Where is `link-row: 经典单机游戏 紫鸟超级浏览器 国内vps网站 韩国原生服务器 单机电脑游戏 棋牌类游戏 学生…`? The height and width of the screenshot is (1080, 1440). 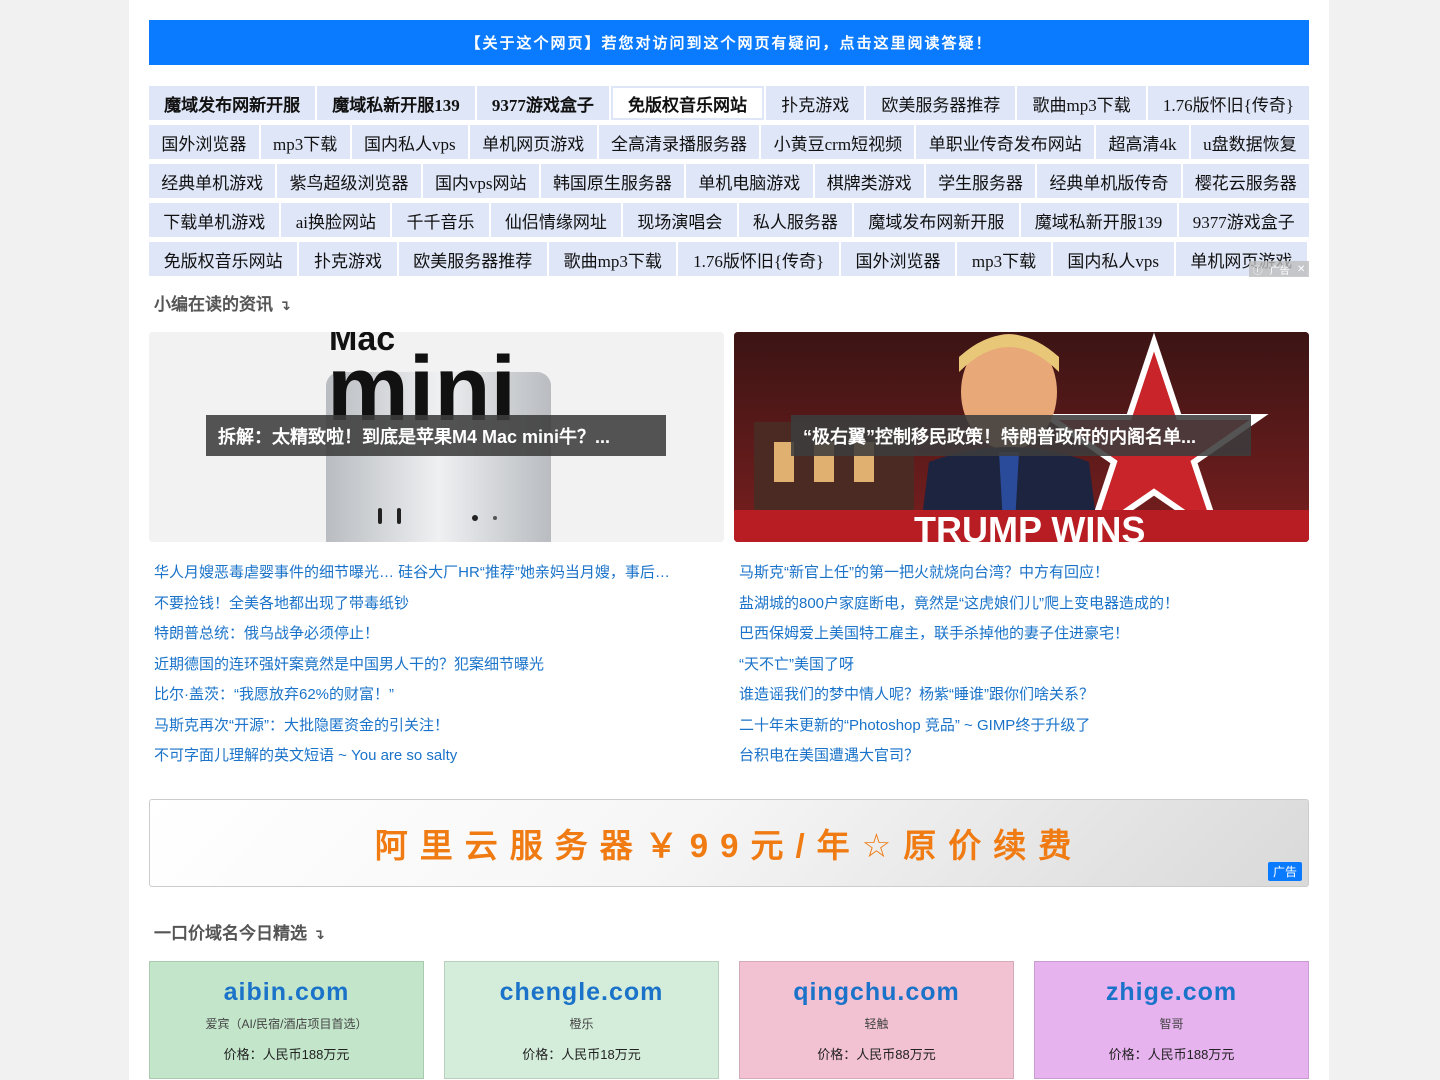 link-row: 经典单机游戏 紫鸟超级浏览器 国内vps网站 韩国原生服务器 单机电脑游戏 棋牌类游戏 学生… is located at coordinates (729, 182).